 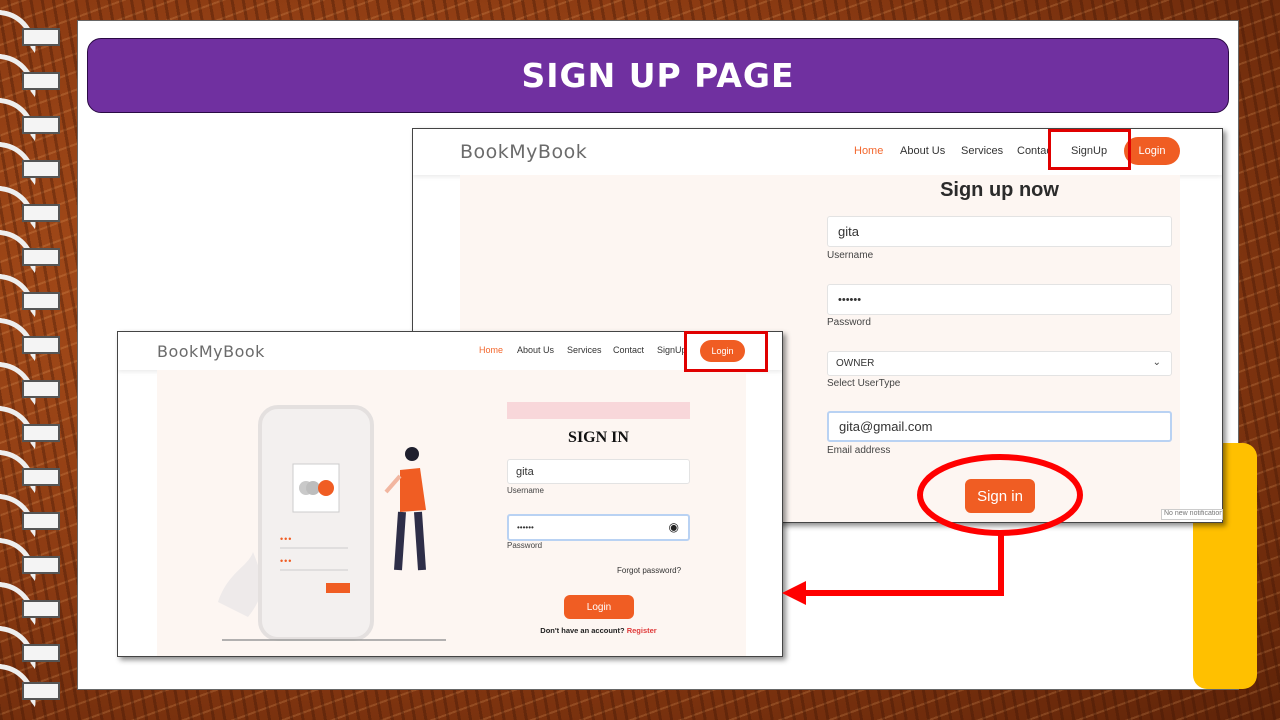 I want to click on password-input: ••••••, so click(x=999, y=299).